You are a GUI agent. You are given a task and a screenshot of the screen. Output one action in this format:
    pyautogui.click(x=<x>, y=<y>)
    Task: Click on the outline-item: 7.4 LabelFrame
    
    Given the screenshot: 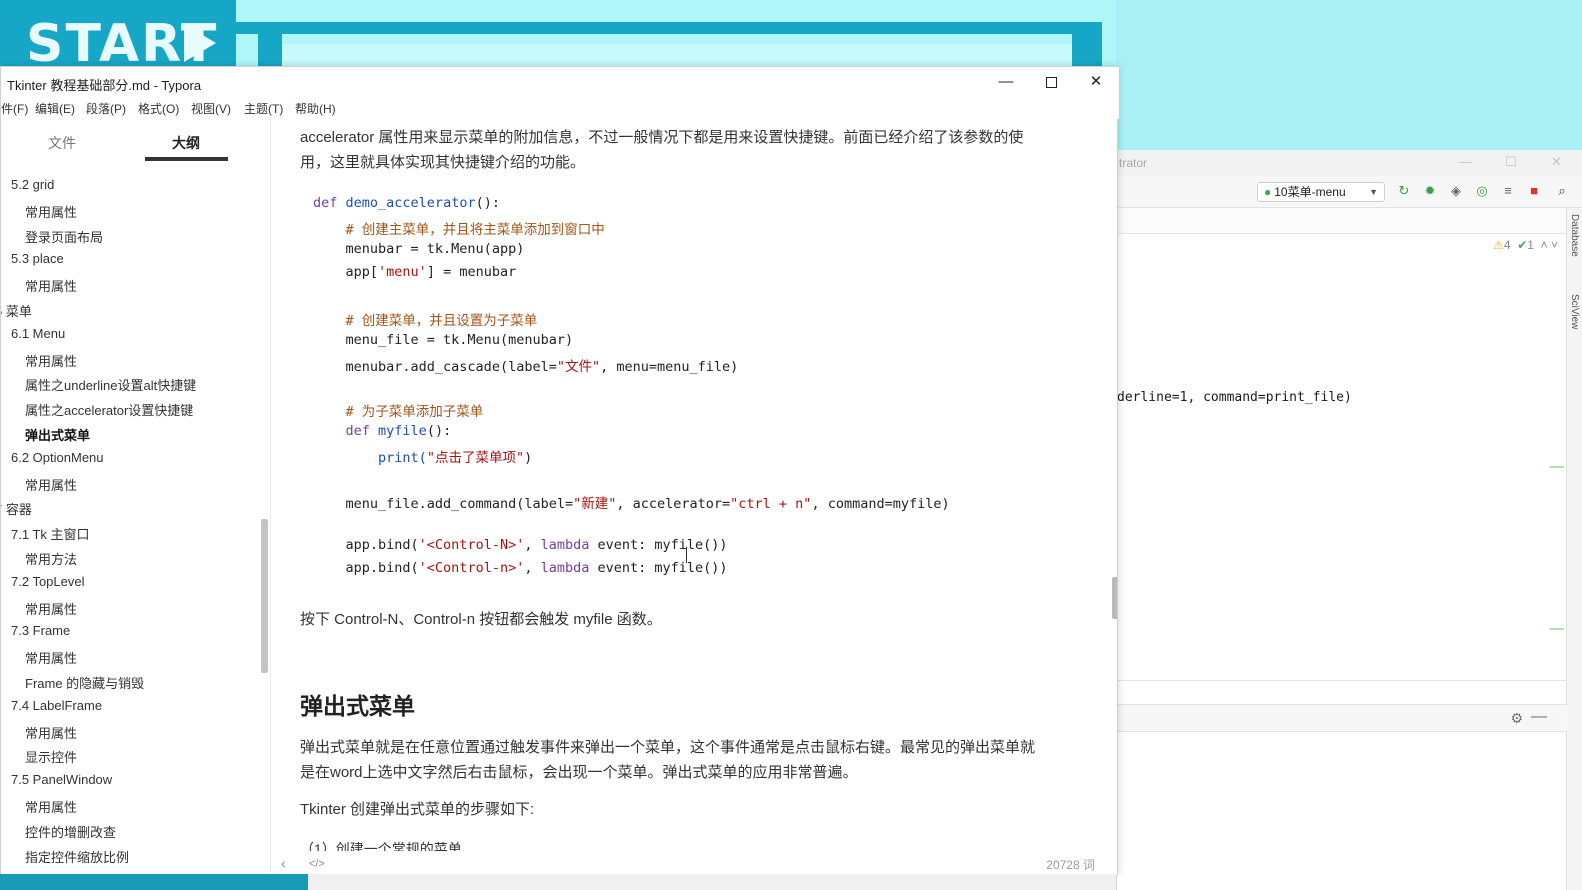 What is the action you would take?
    pyautogui.click(x=56, y=705)
    